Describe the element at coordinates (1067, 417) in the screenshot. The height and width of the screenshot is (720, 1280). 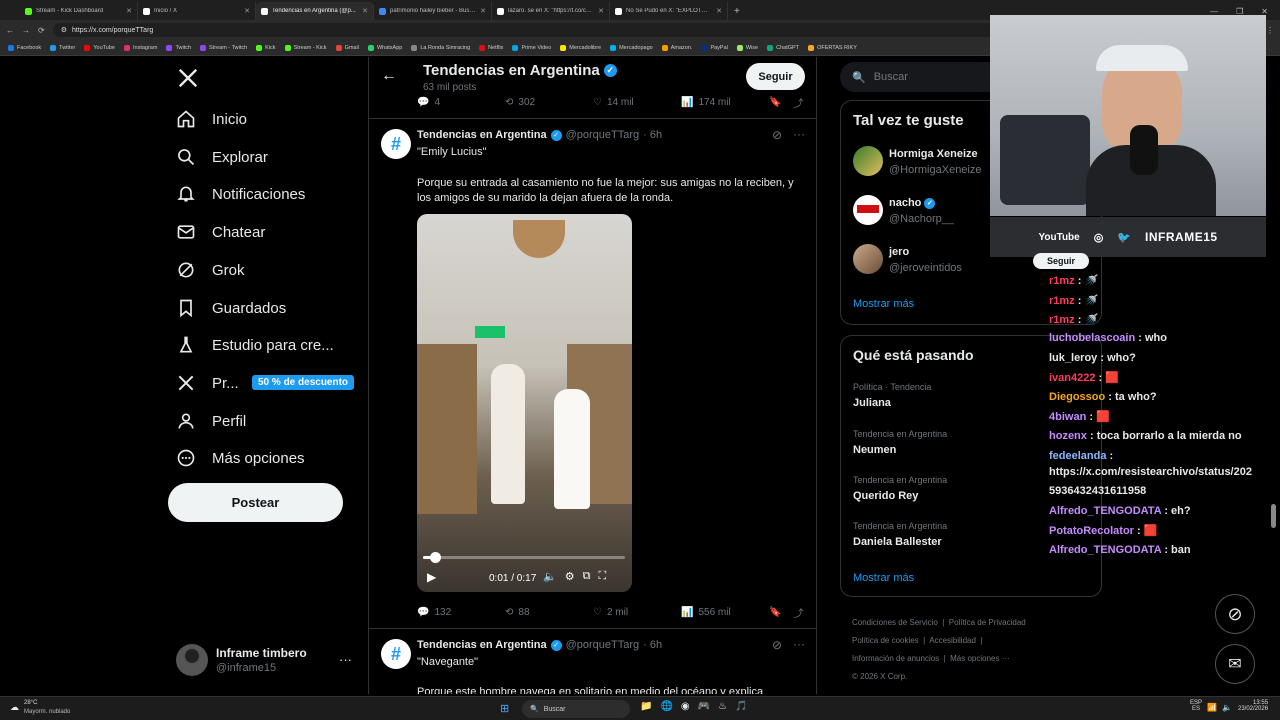
I see `chat-username: 4biwan` at that location.